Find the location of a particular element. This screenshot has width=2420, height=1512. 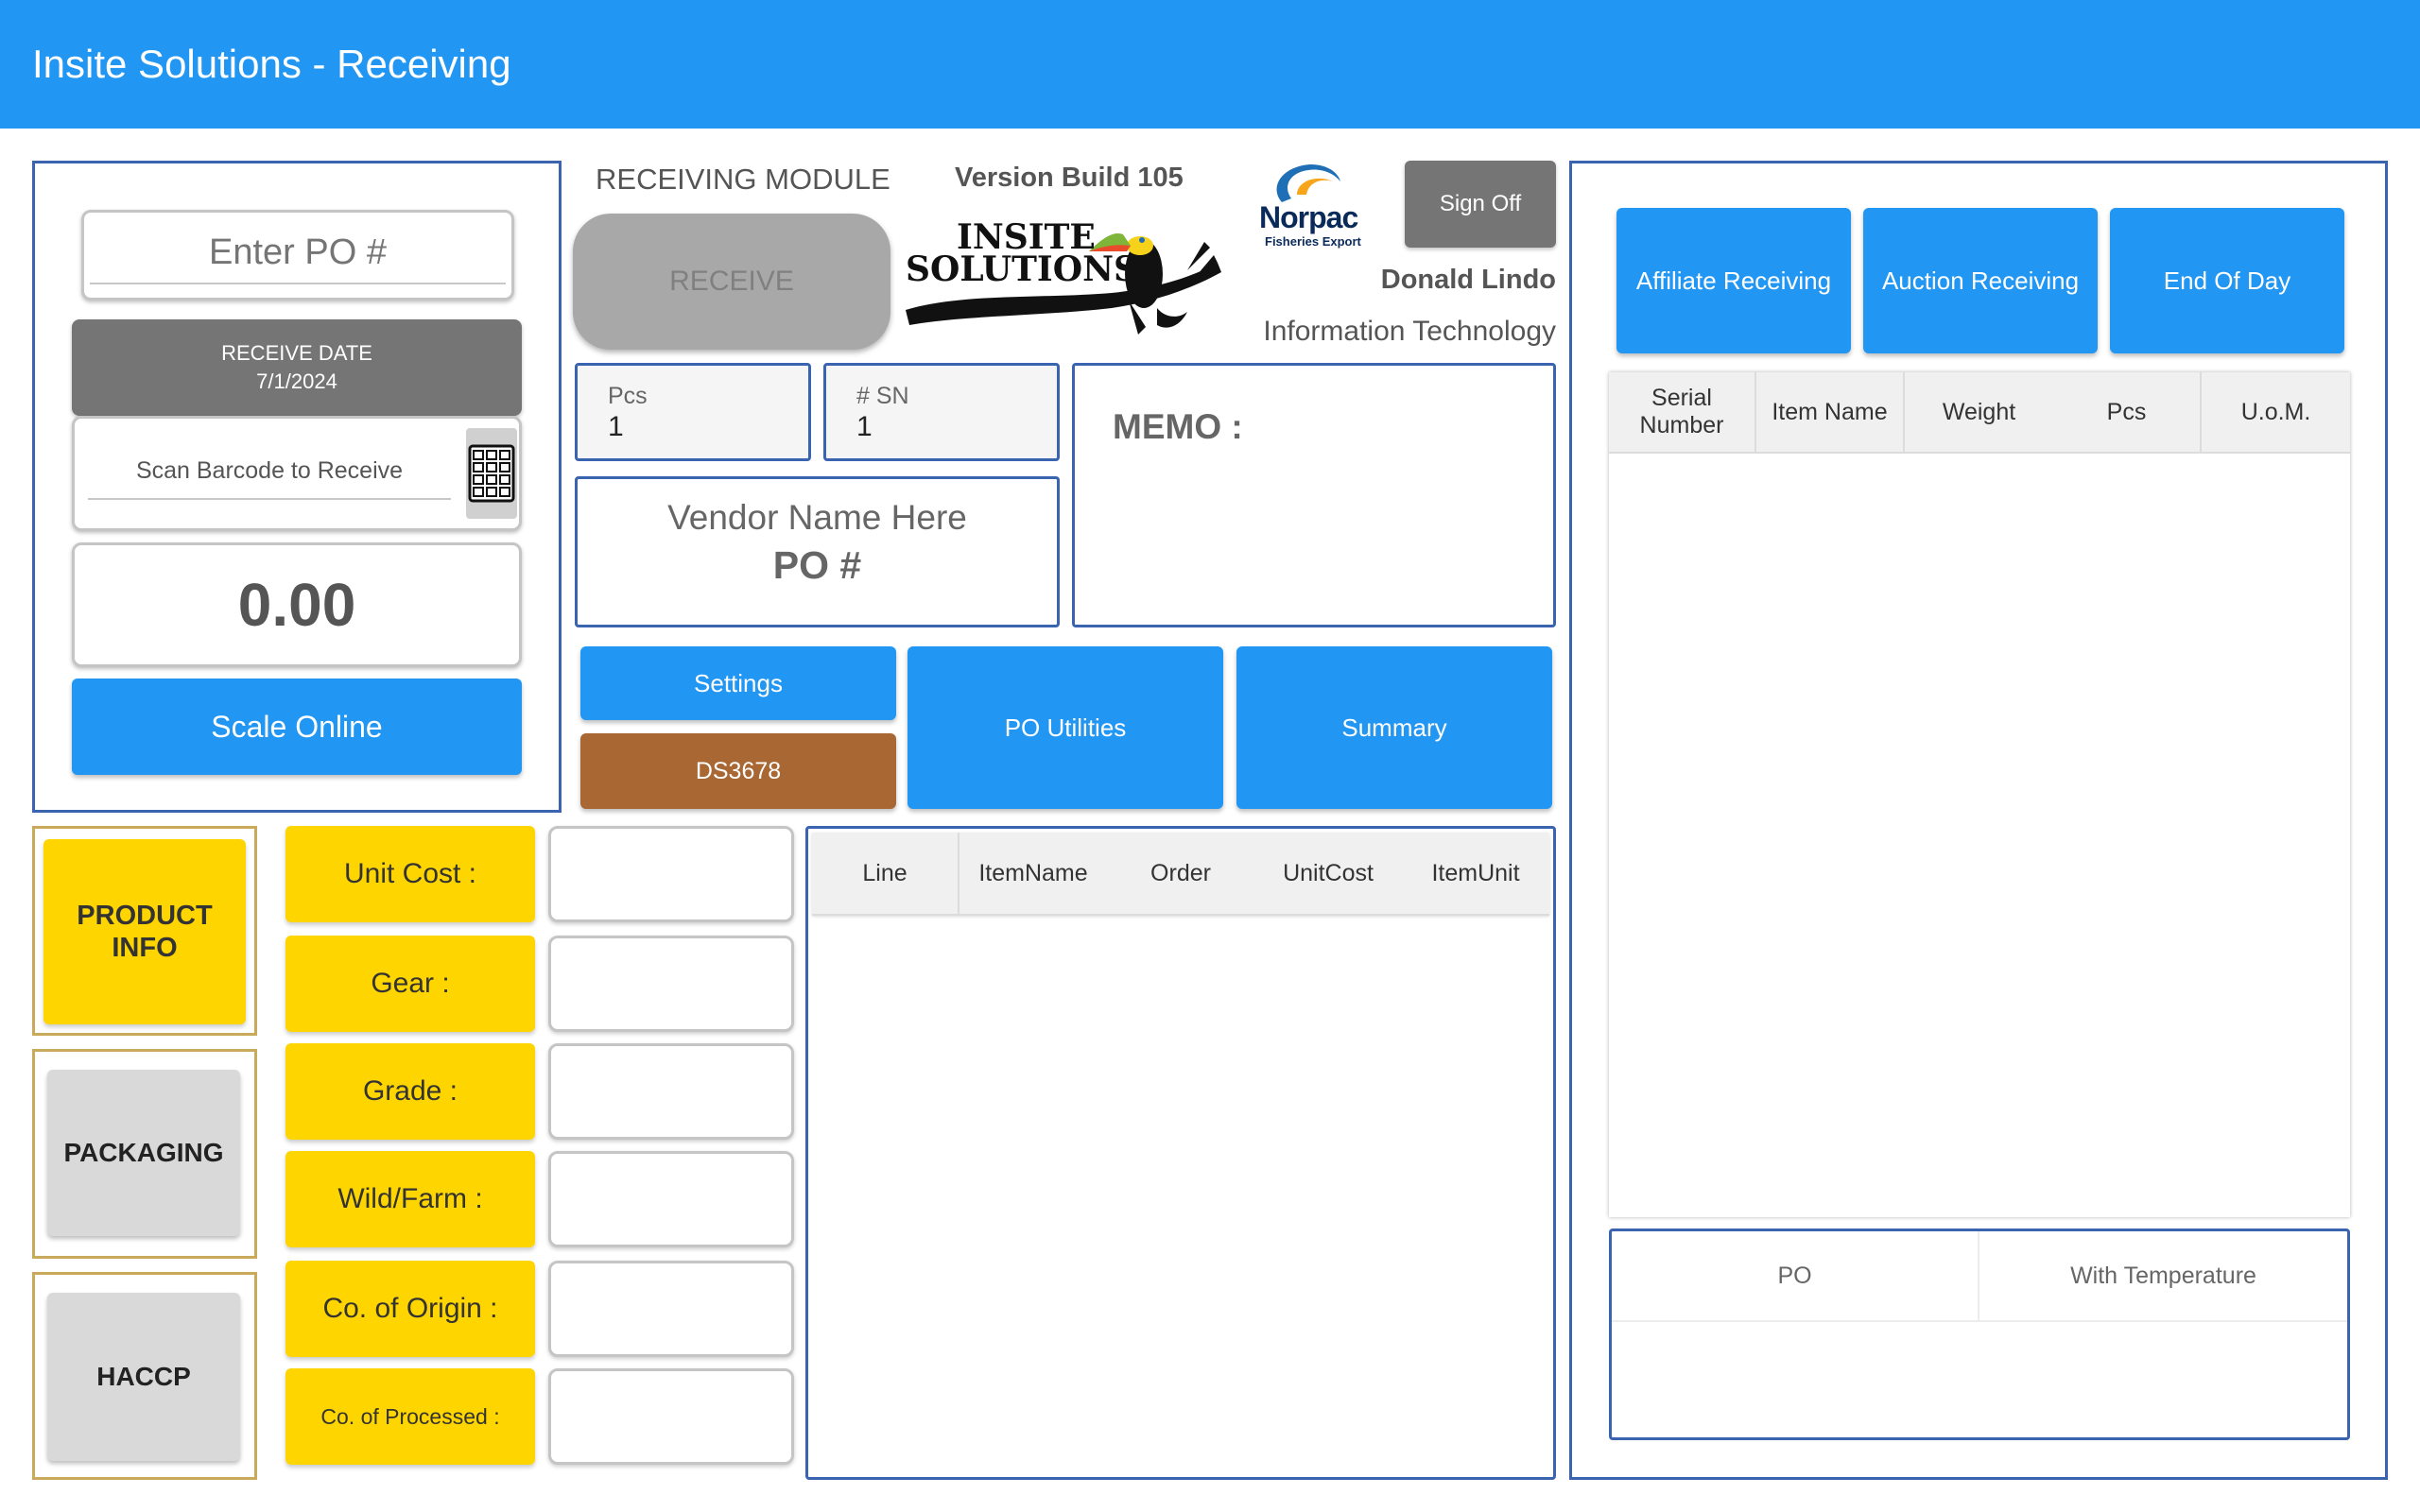

receive-date-value: 7/1/2024 is located at coordinates (296, 381).